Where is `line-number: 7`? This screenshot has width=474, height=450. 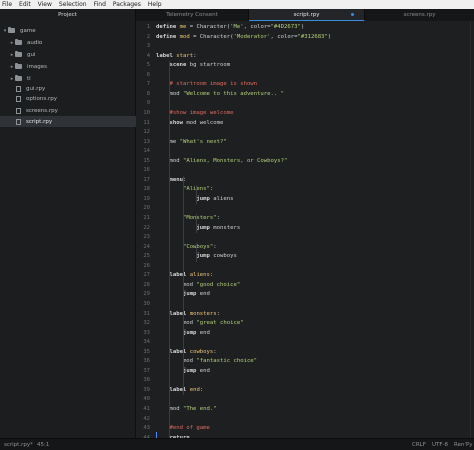 line-number: 7 is located at coordinates (148, 84).